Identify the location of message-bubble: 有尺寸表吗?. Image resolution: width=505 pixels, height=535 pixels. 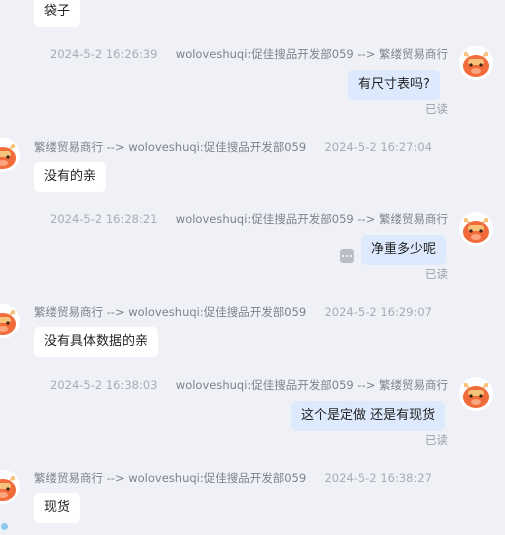
(394, 85).